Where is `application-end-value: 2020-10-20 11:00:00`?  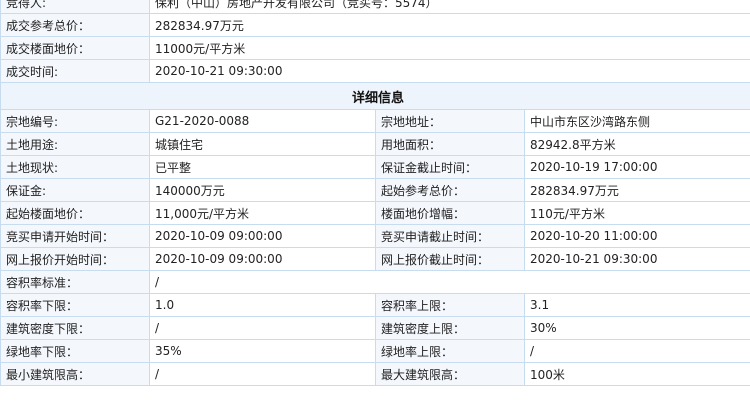
application-end-value: 2020-10-20 11:00:00 is located at coordinates (636, 236).